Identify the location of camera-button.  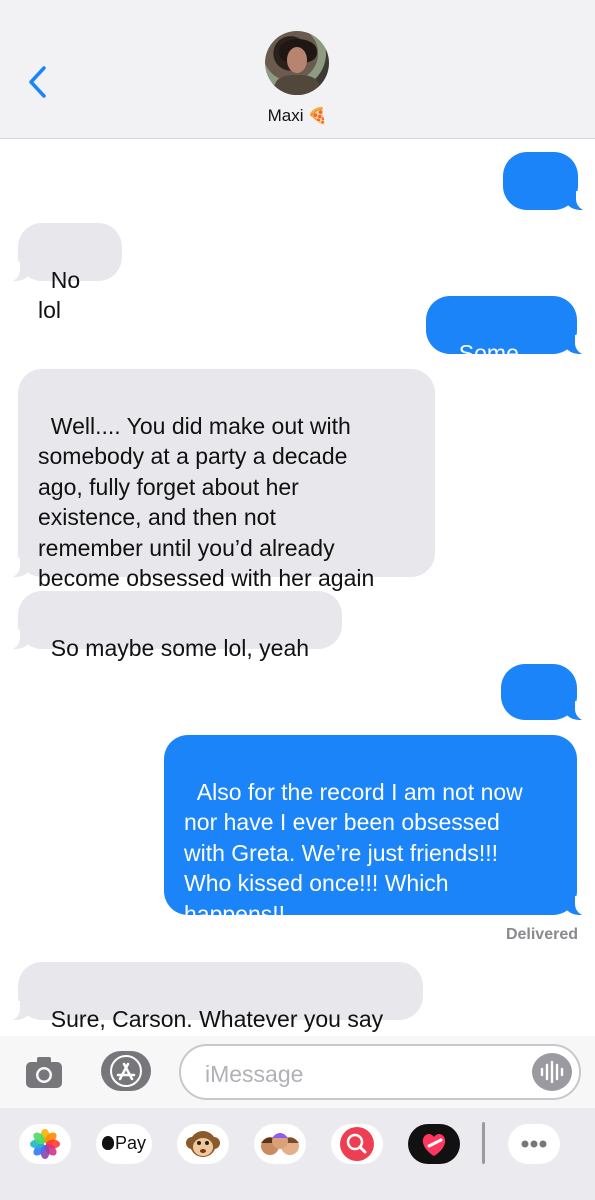
(44, 1072).